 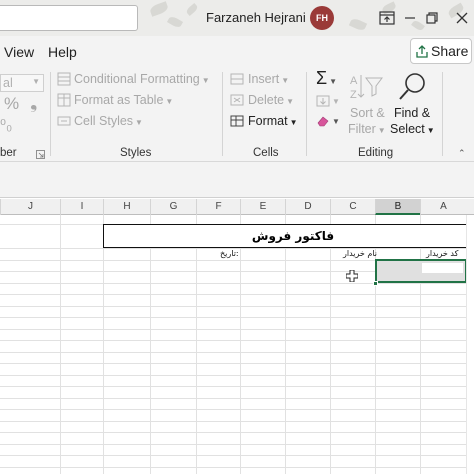 What do you see at coordinates (218, 207) in the screenshot?
I see `column-header-f: F` at bounding box center [218, 207].